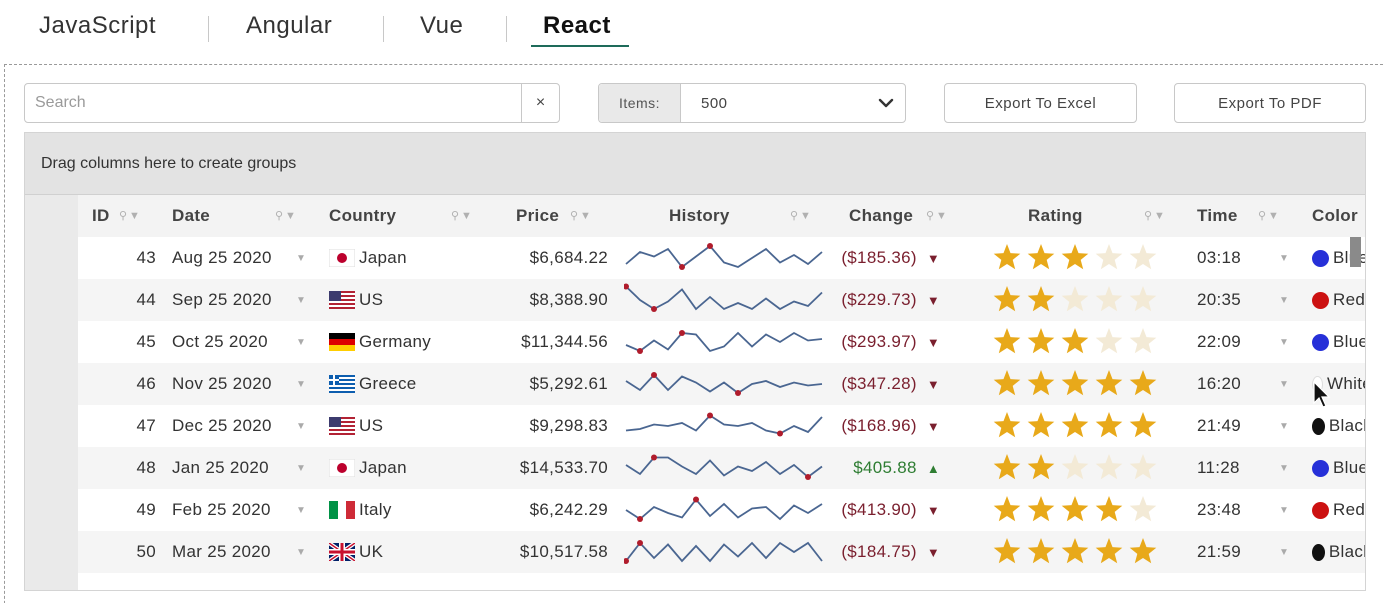 The image size is (1383, 603). I want to click on cell-date: Mar 25 2020, so click(221, 552).